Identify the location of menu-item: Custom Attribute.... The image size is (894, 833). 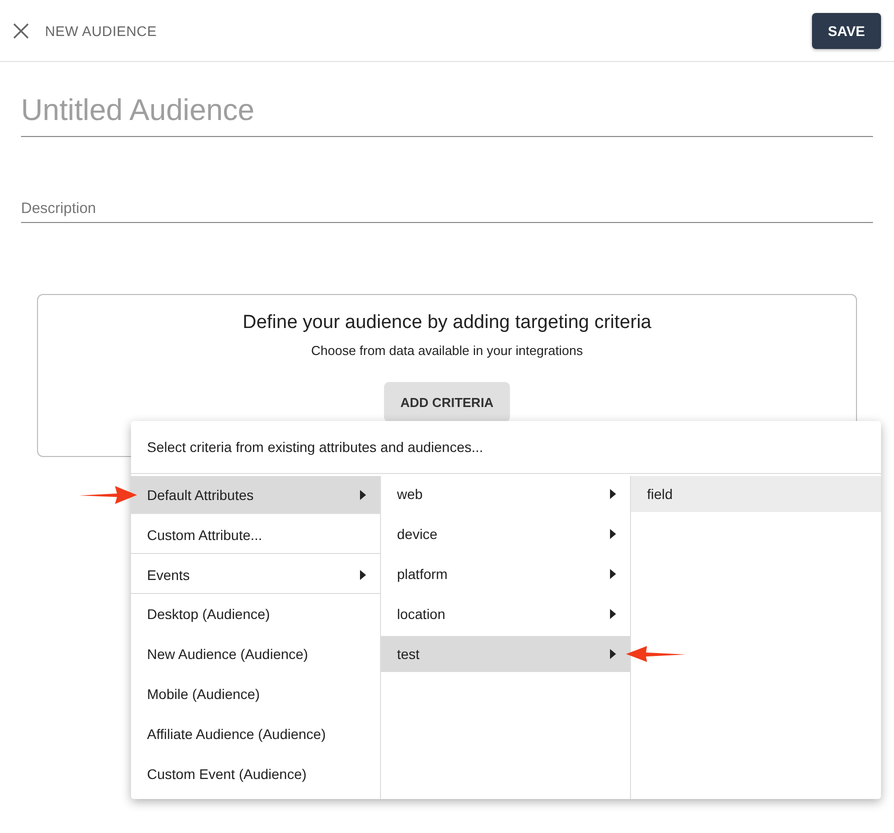
(255, 535).